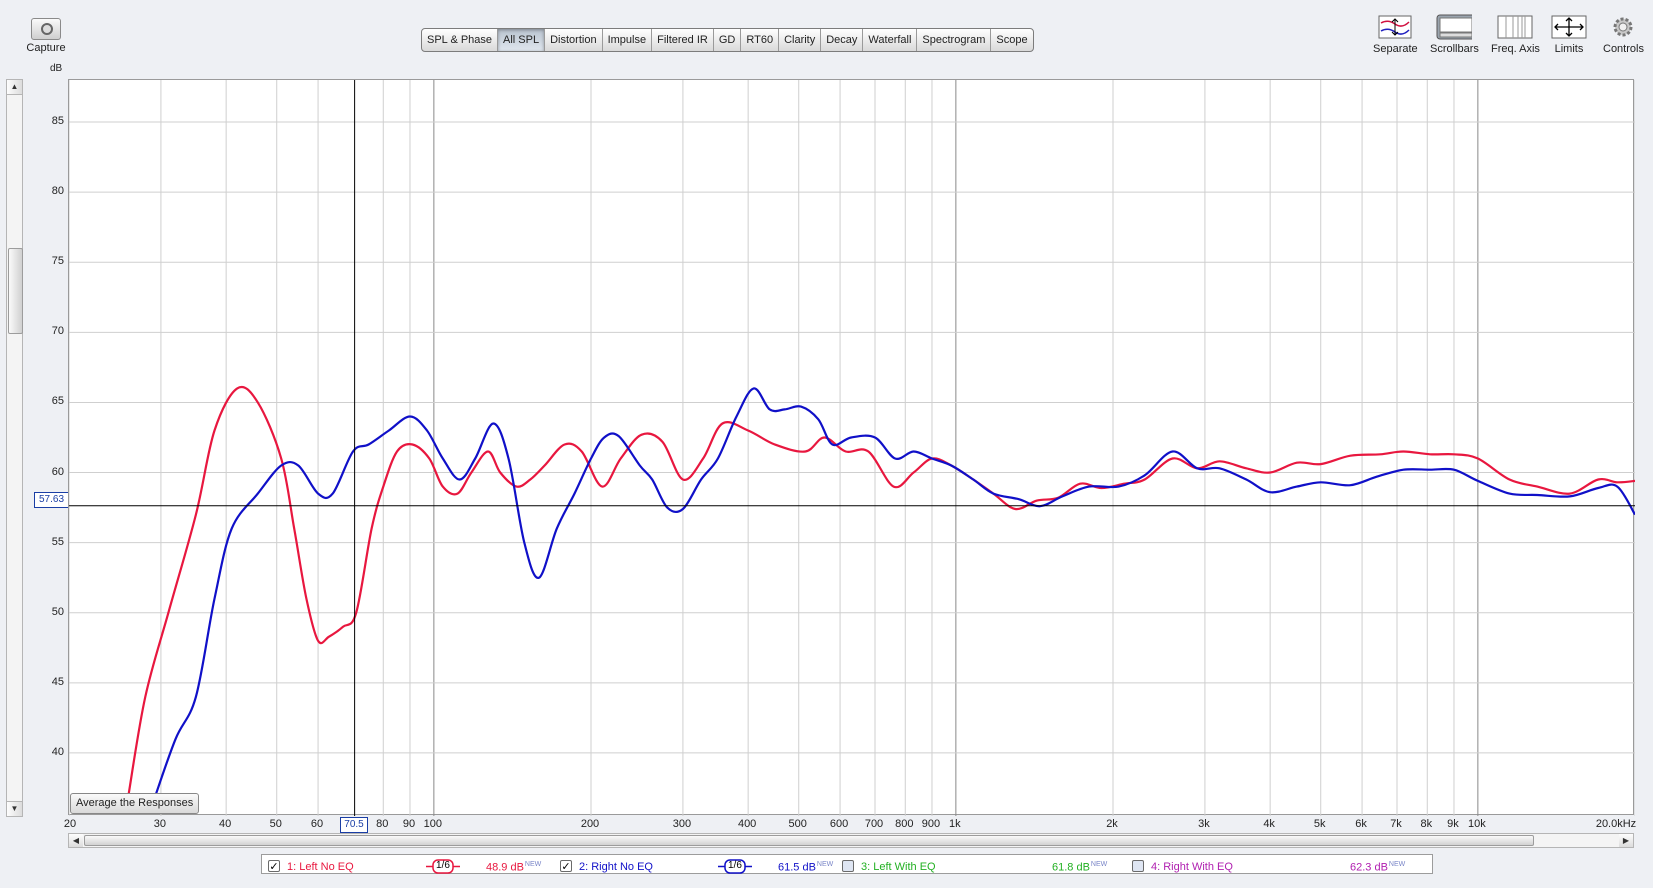  I want to click on x-tick-label: 500, so click(797, 824).